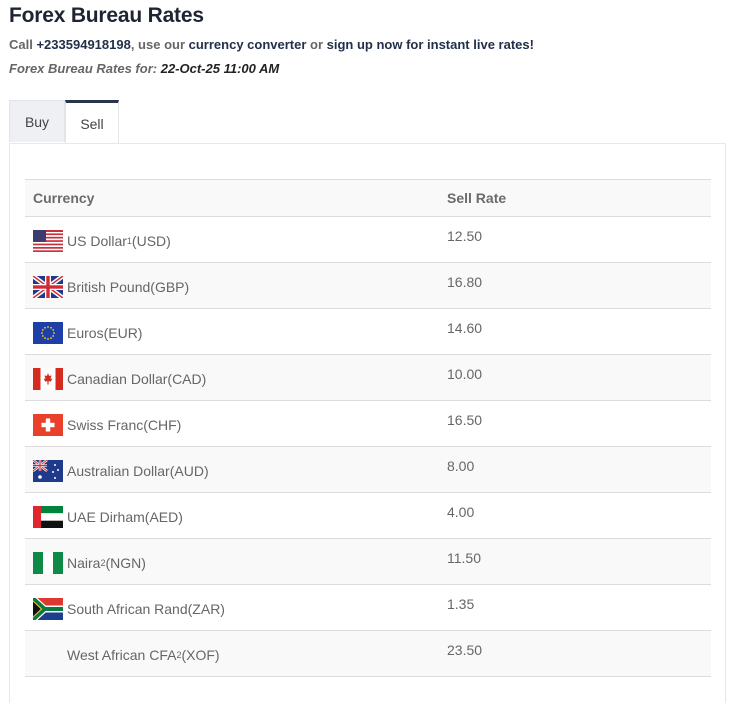 Image resolution: width=741 pixels, height=703 pixels. I want to click on table-row: UAE Dirham (AED) 4.00, so click(368, 515).